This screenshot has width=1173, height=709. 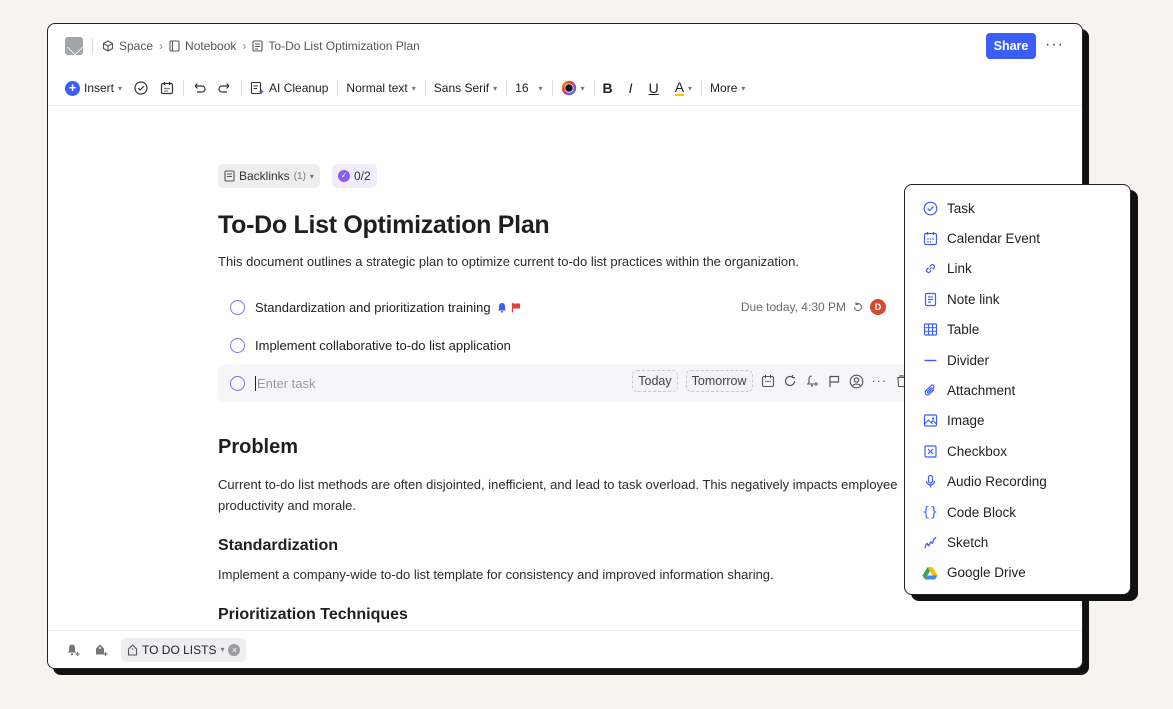 What do you see at coordinates (141, 88) in the screenshot?
I see `task-button` at bounding box center [141, 88].